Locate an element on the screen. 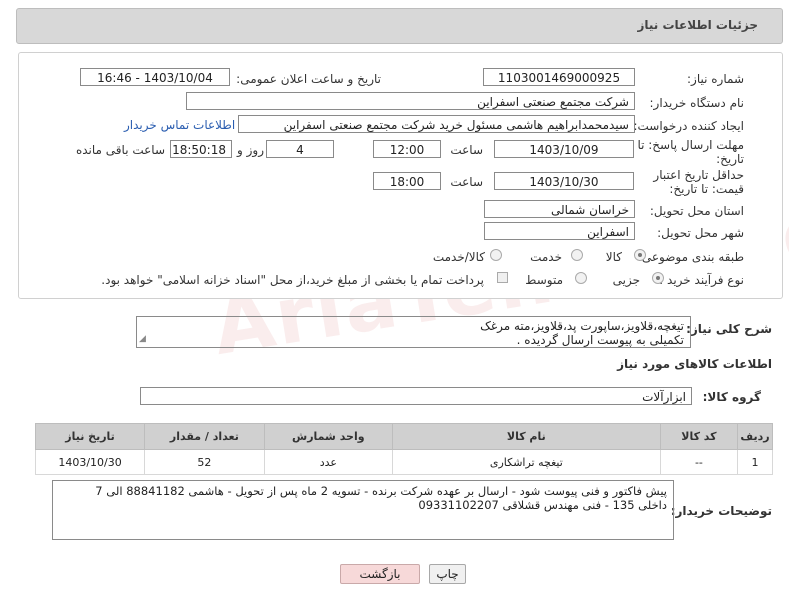 The image size is (789, 598). col-date: تاریخ نیاز is located at coordinates (90, 436).